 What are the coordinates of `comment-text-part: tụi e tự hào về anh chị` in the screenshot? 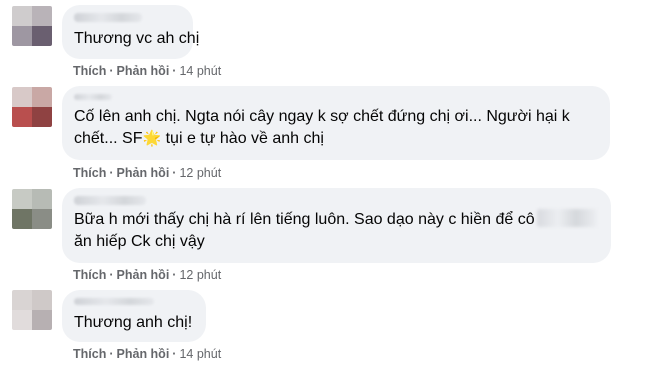 It's located at (242, 138).